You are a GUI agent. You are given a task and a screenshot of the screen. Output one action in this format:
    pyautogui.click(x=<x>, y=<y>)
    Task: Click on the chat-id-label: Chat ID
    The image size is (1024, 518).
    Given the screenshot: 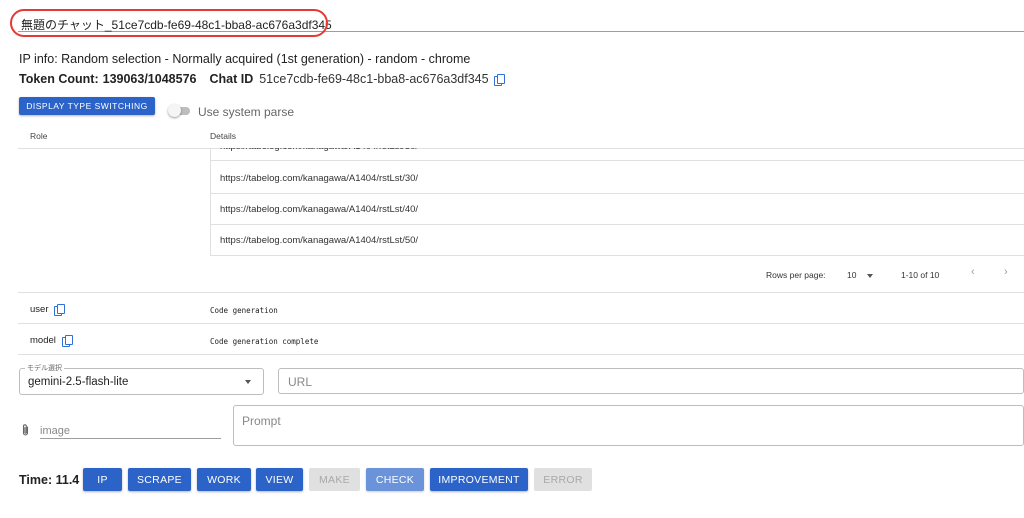 What is the action you would take?
    pyautogui.click(x=231, y=79)
    